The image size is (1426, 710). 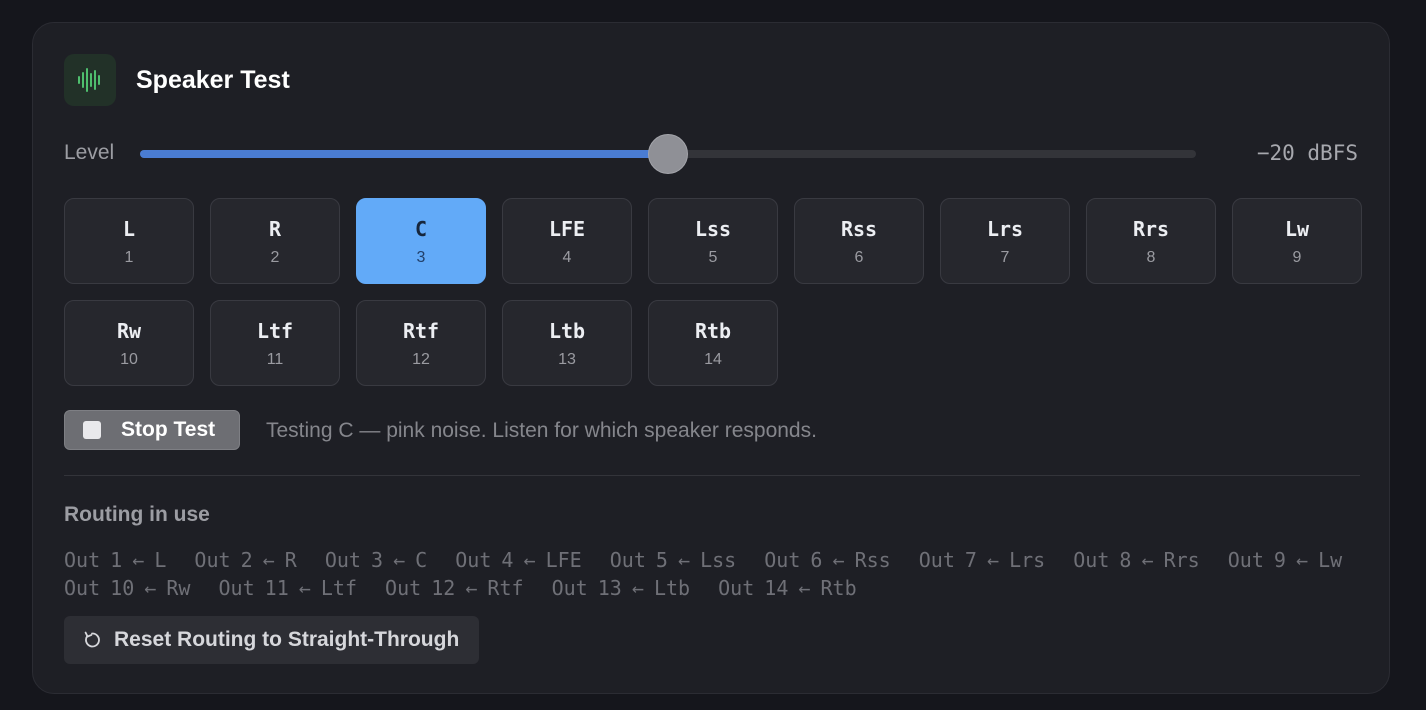 I want to click on channel-button-lss: Lss 5, so click(x=713, y=241).